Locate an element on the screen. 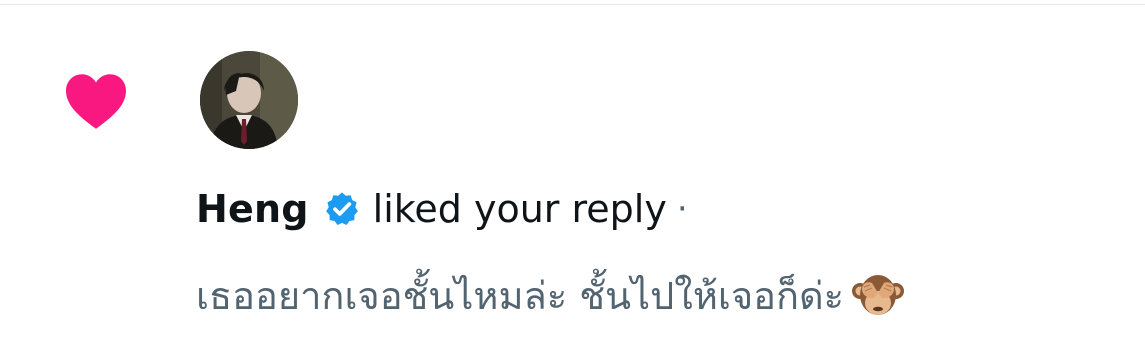  reply-text: เธออยากเจอชั้นไหมล่ะ ชั้นไปให้เจอก็ด่ะ is located at coordinates (520, 295).